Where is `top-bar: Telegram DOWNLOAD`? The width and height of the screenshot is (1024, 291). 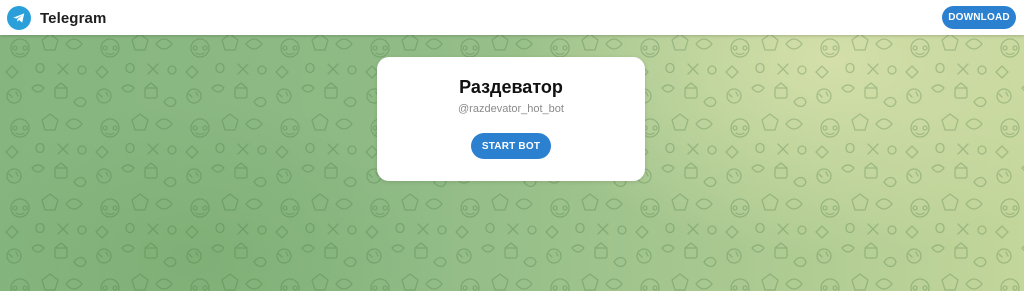
top-bar: Telegram DOWNLOAD is located at coordinates (512, 17).